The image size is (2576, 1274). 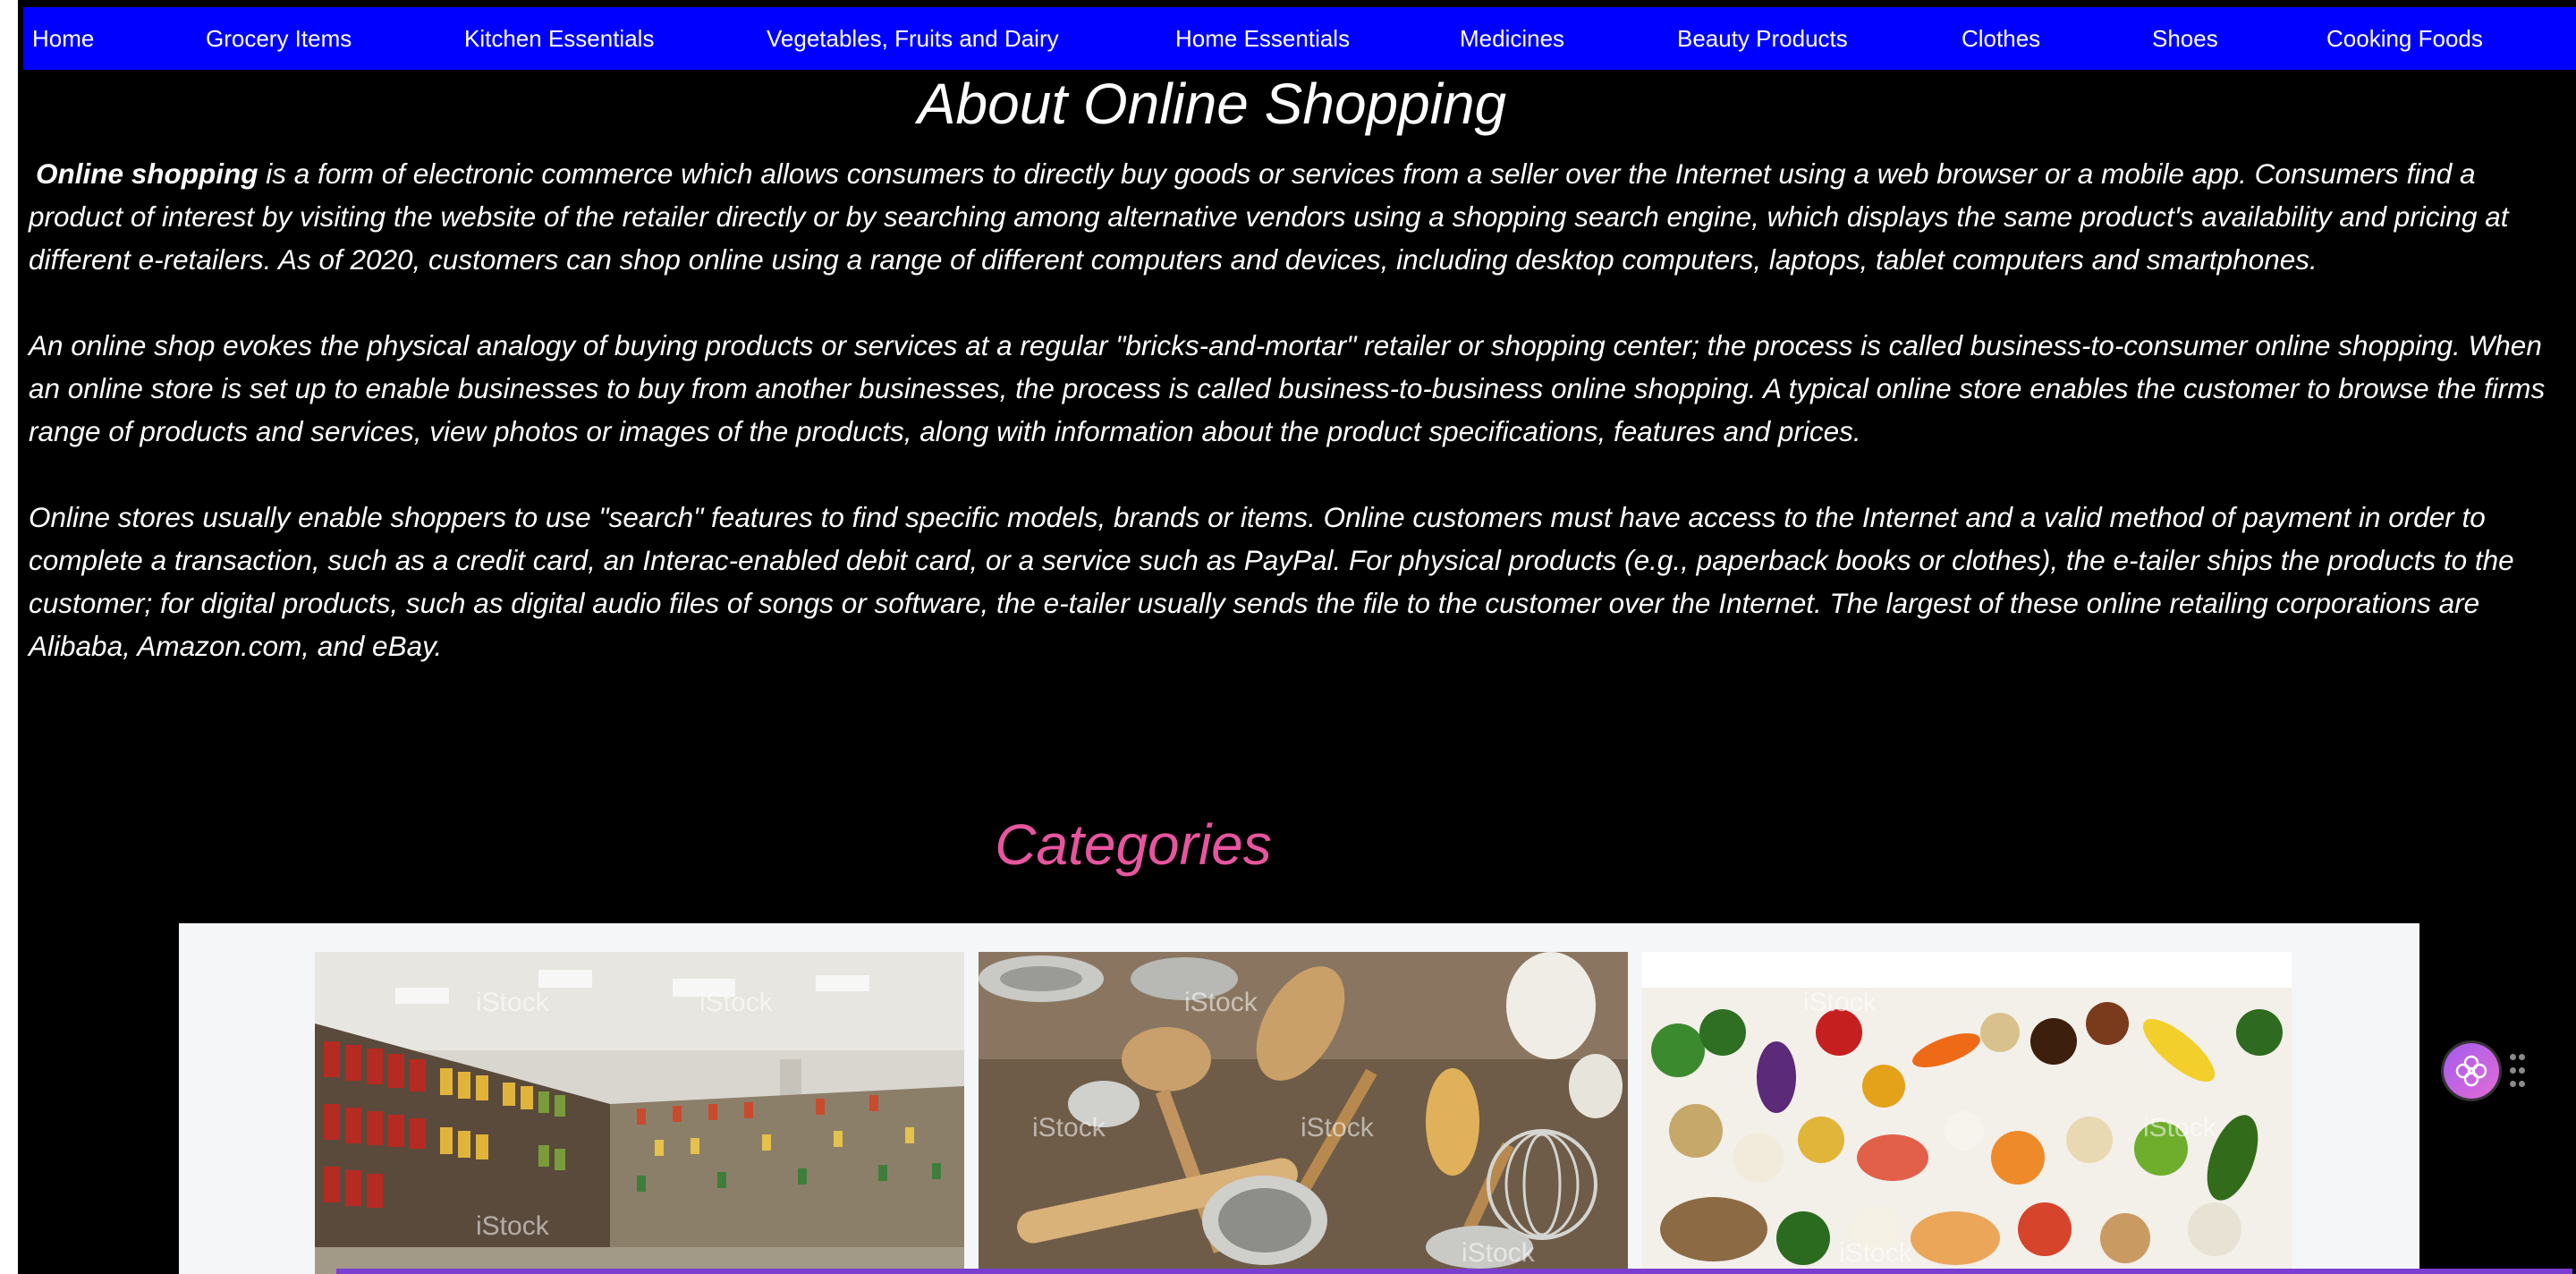 I want to click on category-card-grocery: iStock iStock iStock, so click(x=639, y=1113).